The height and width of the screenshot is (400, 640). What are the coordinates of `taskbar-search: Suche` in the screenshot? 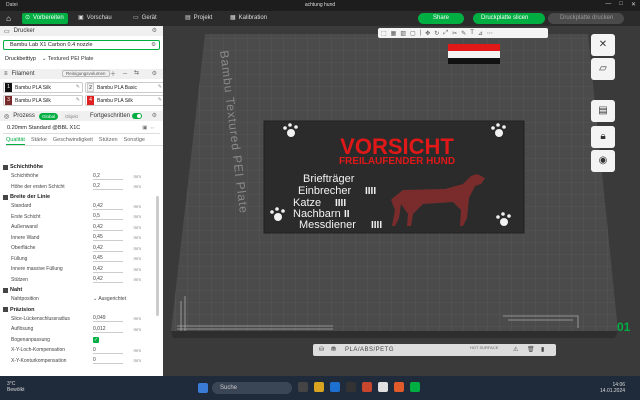 It's located at (252, 388).